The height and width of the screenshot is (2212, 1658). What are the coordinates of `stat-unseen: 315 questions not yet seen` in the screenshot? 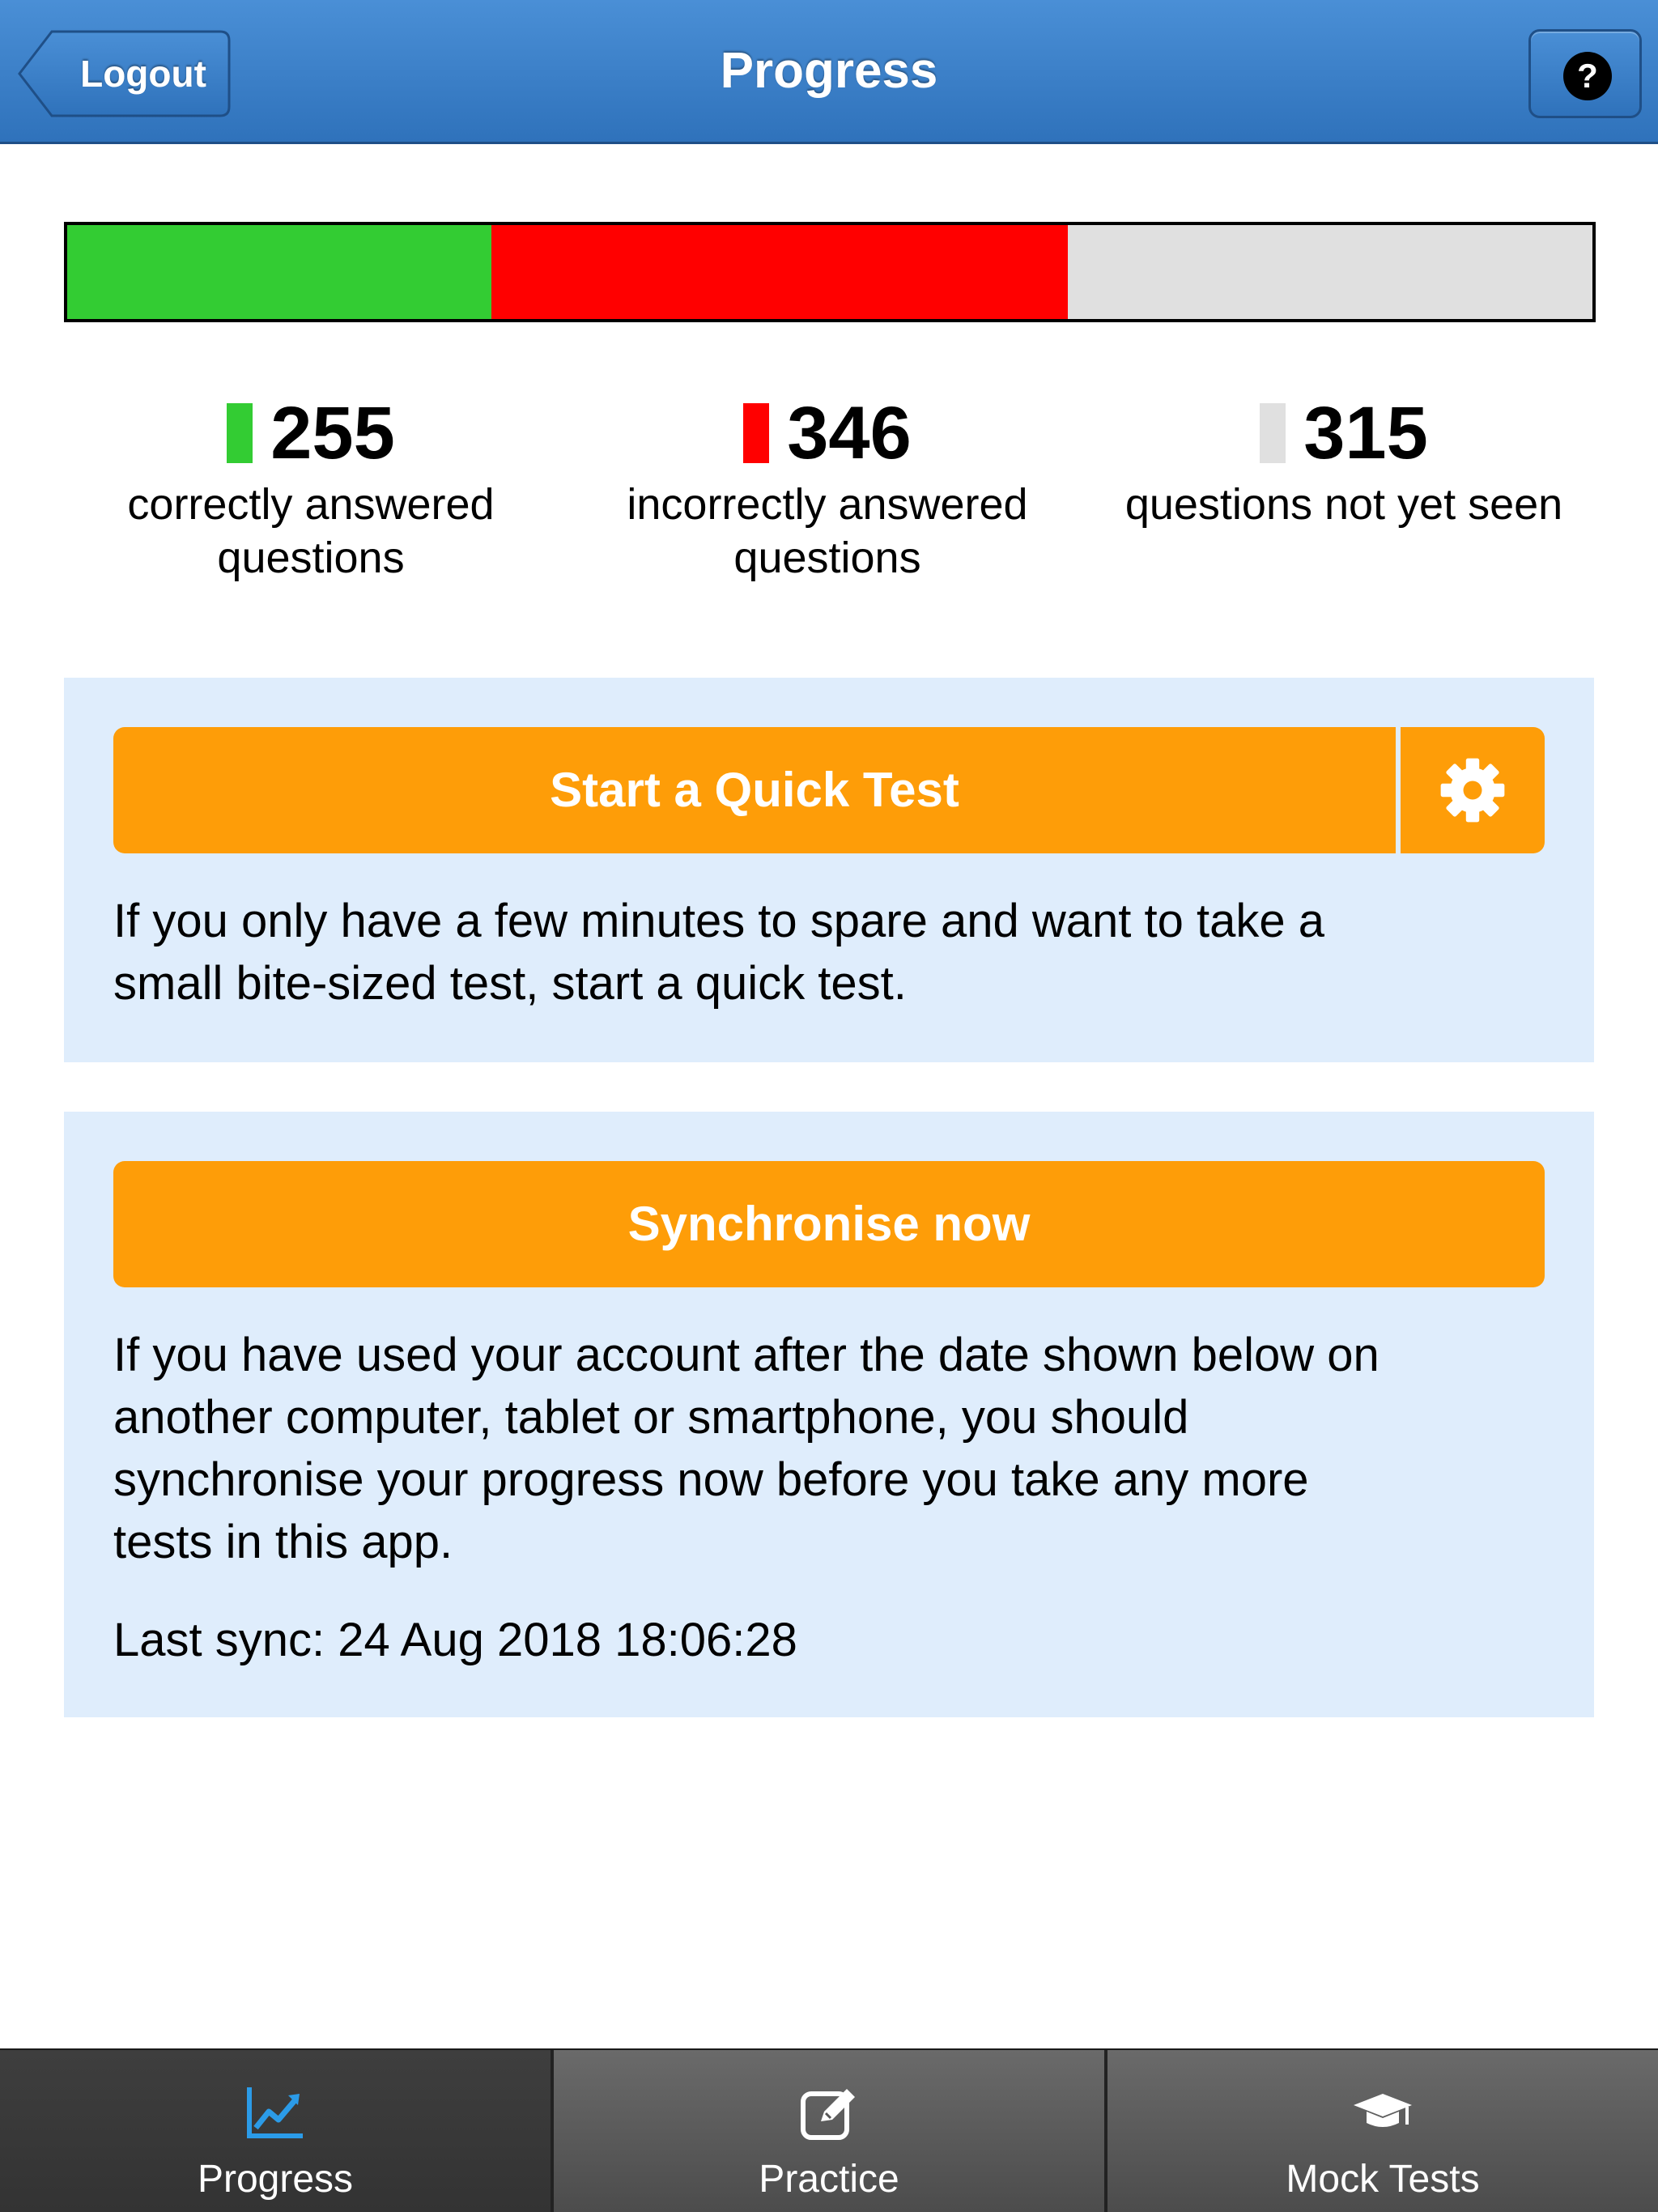 It's located at (1344, 460).